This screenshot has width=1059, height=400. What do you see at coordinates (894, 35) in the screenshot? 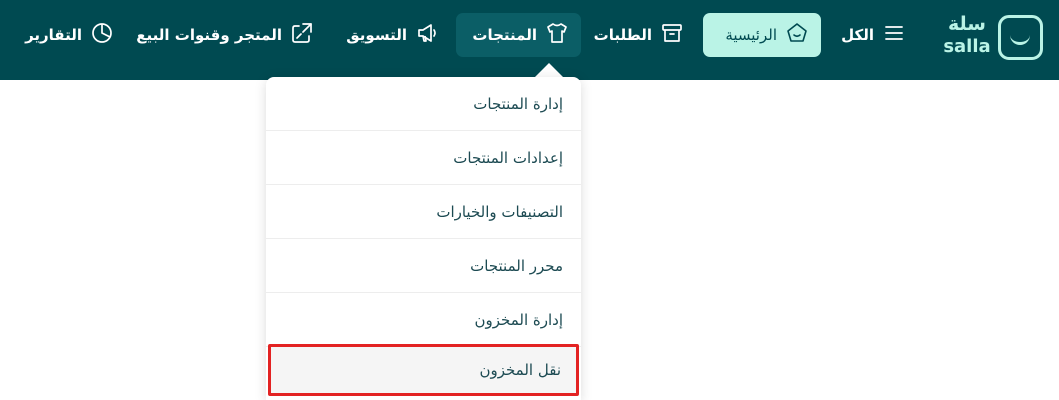
I see `menu-icon` at bounding box center [894, 35].